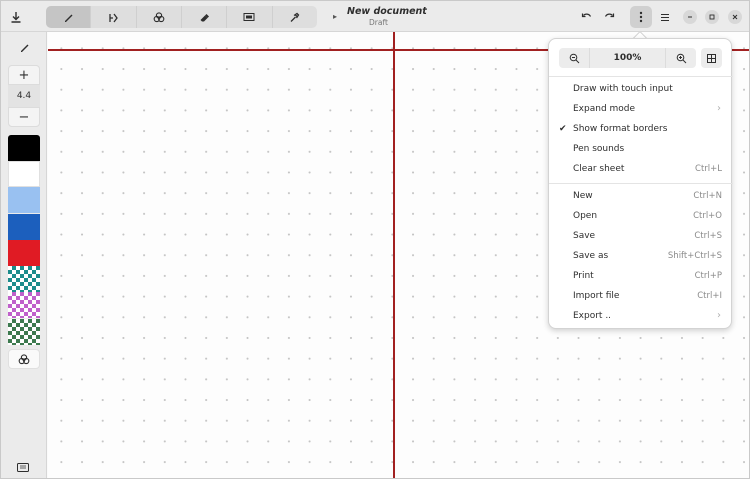 This screenshot has width=750, height=479. Describe the element at coordinates (394, 255) in the screenshot. I see `format-border-vertical` at that location.